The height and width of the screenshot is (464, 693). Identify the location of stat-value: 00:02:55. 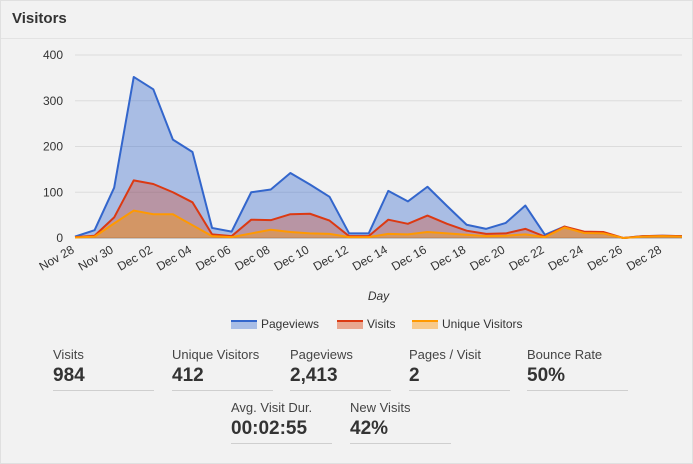
(269, 428).